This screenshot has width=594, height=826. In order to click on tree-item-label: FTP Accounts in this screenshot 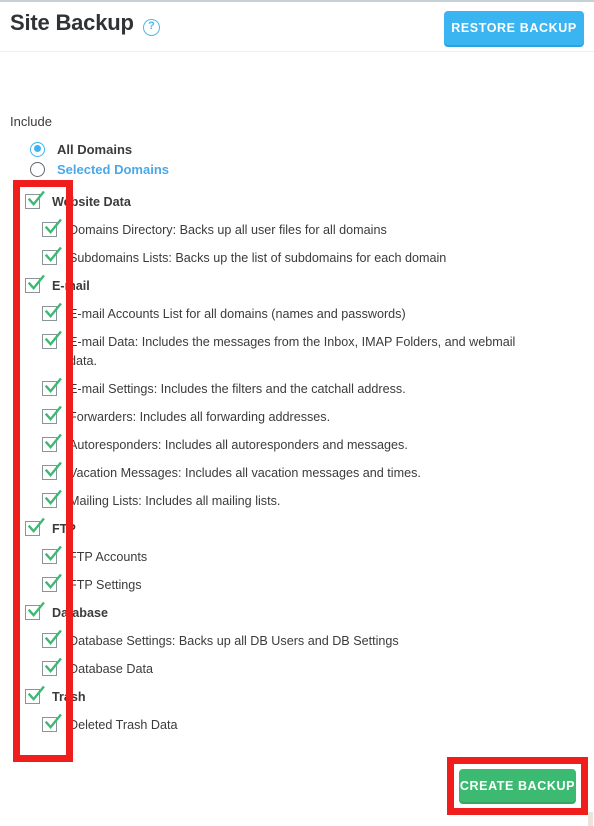, I will do `click(108, 557)`.